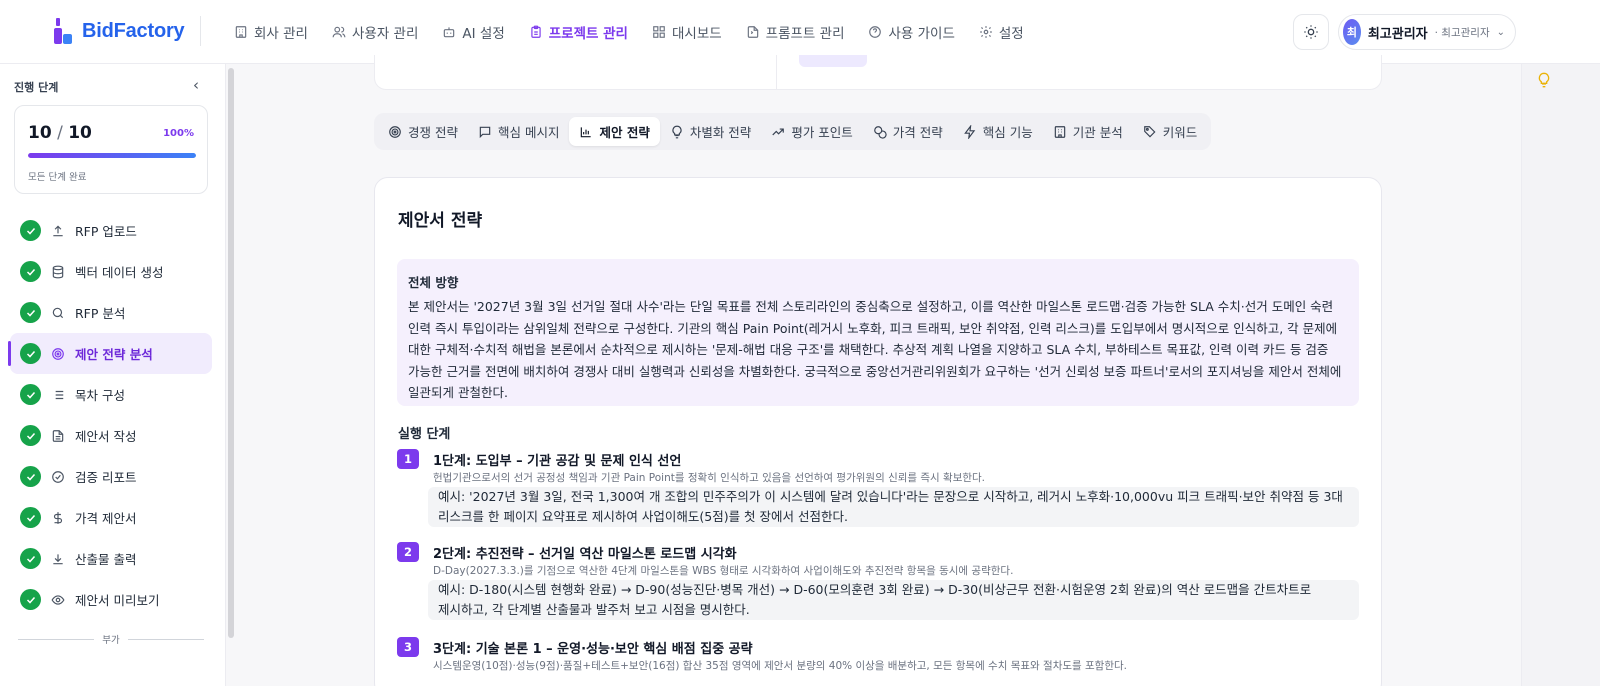 The width and height of the screenshot is (1600, 686). What do you see at coordinates (339, 32) in the screenshot?
I see `users-icon` at bounding box center [339, 32].